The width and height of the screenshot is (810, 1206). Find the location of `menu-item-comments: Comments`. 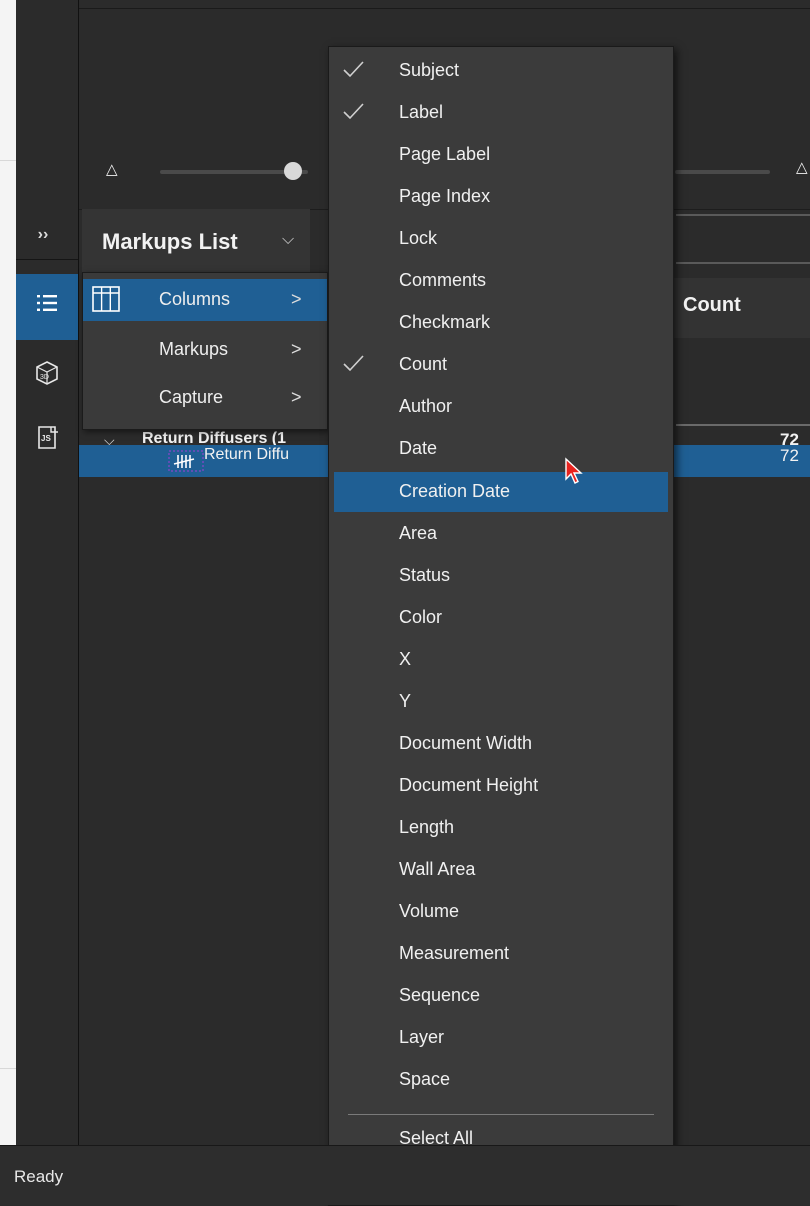

menu-item-comments: Comments is located at coordinates (501, 281).